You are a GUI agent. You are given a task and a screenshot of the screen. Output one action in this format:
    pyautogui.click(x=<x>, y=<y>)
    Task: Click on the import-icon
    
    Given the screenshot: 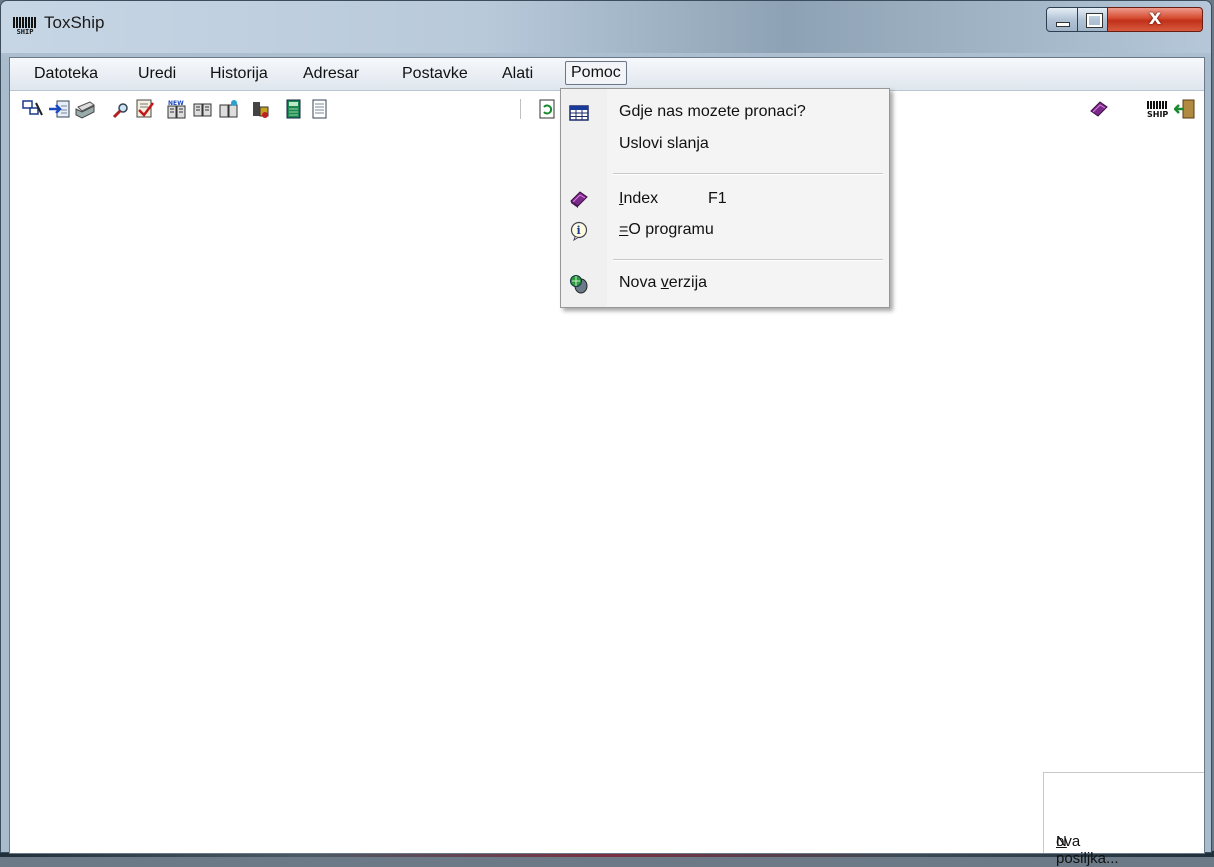 What is the action you would take?
    pyautogui.click(x=59, y=109)
    